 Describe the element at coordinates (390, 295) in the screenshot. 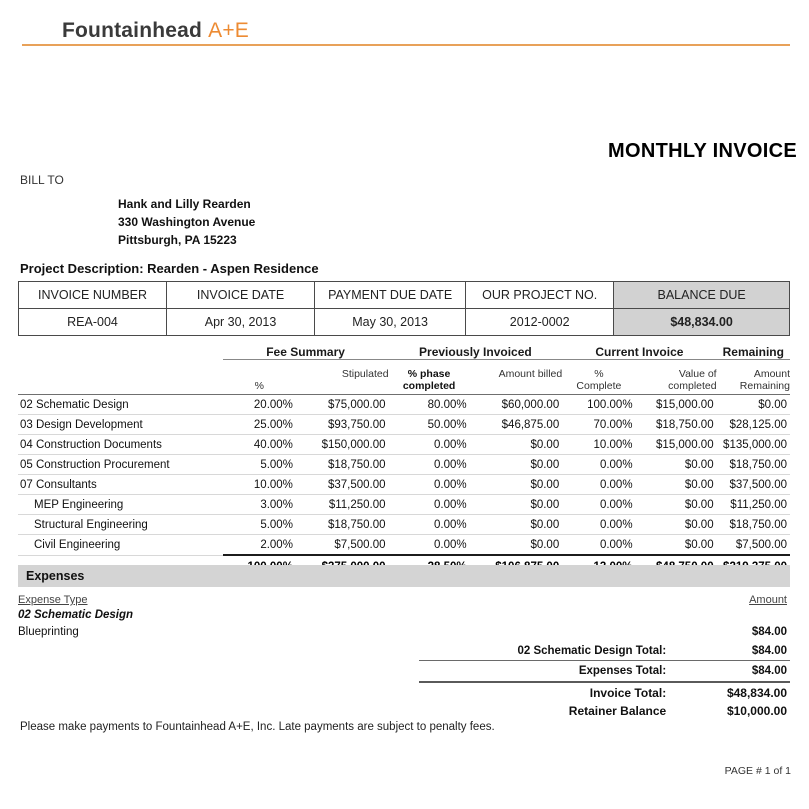

I see `col-payment-due-date: PAYMENT DUE DATE` at that location.